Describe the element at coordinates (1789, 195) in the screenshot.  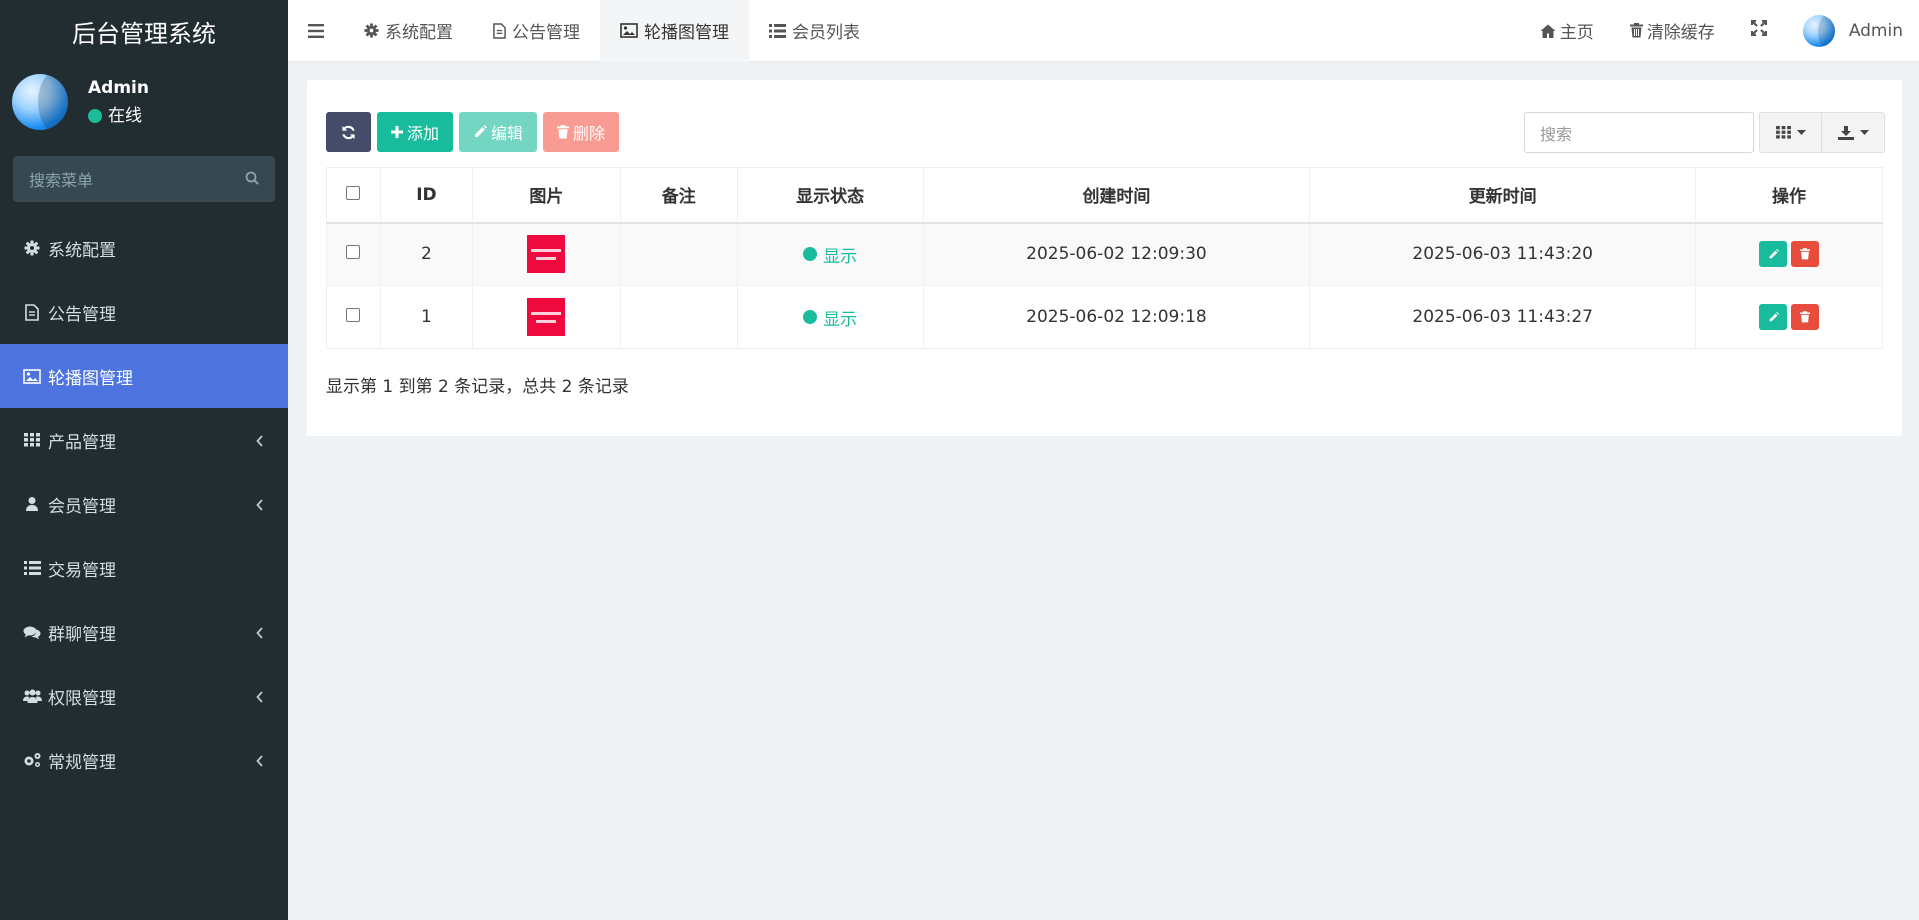
I see `column-header: 操作` at that location.